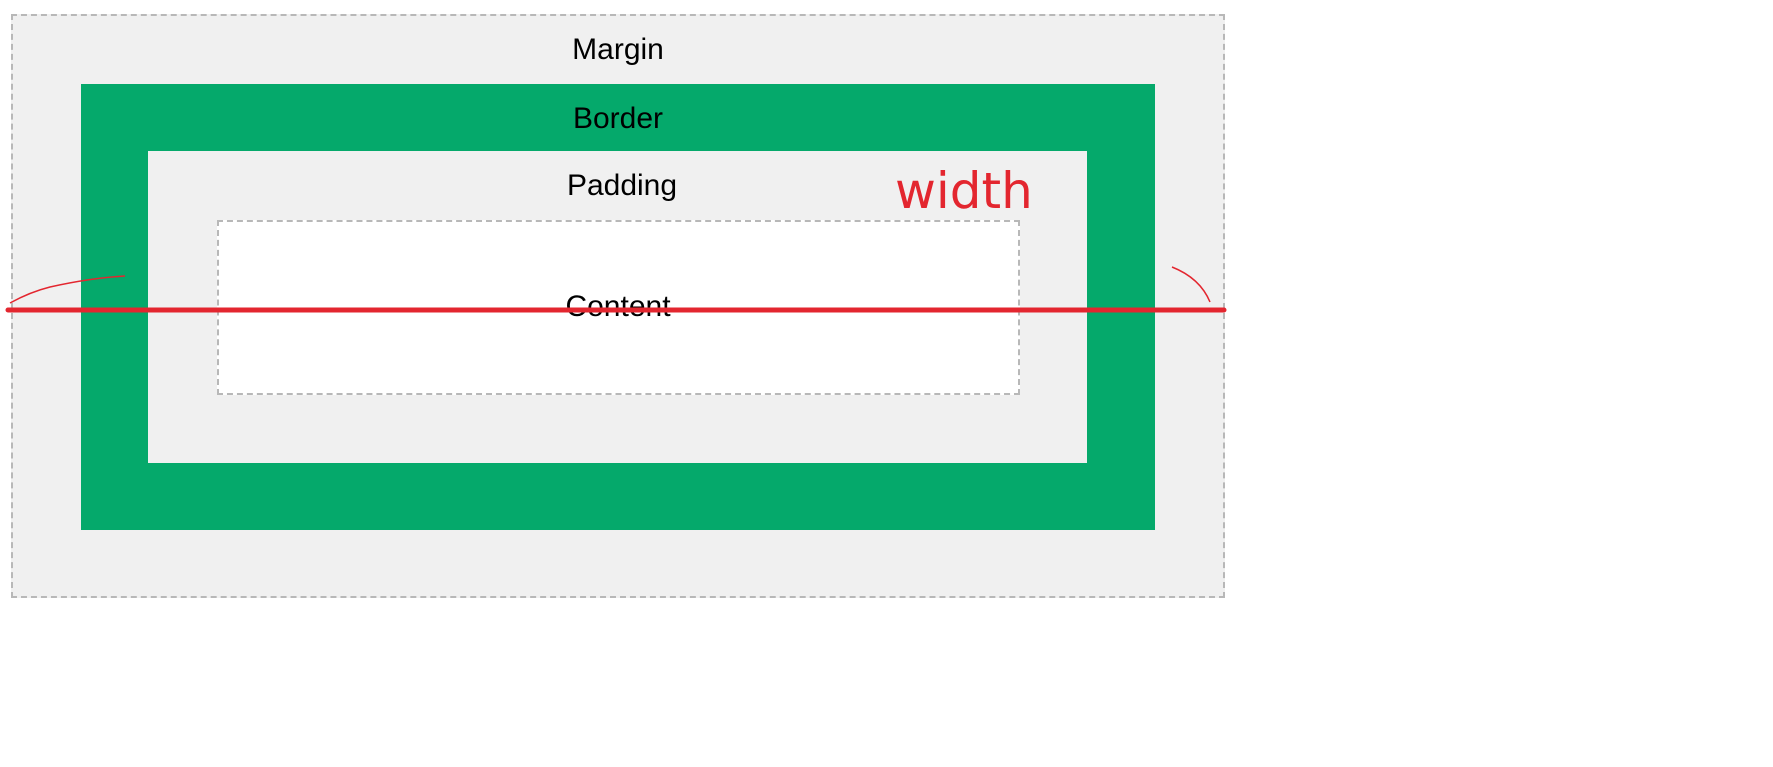 Image resolution: width=1773 pixels, height=767 pixels. I want to click on margin-label: Margin, so click(618, 49).